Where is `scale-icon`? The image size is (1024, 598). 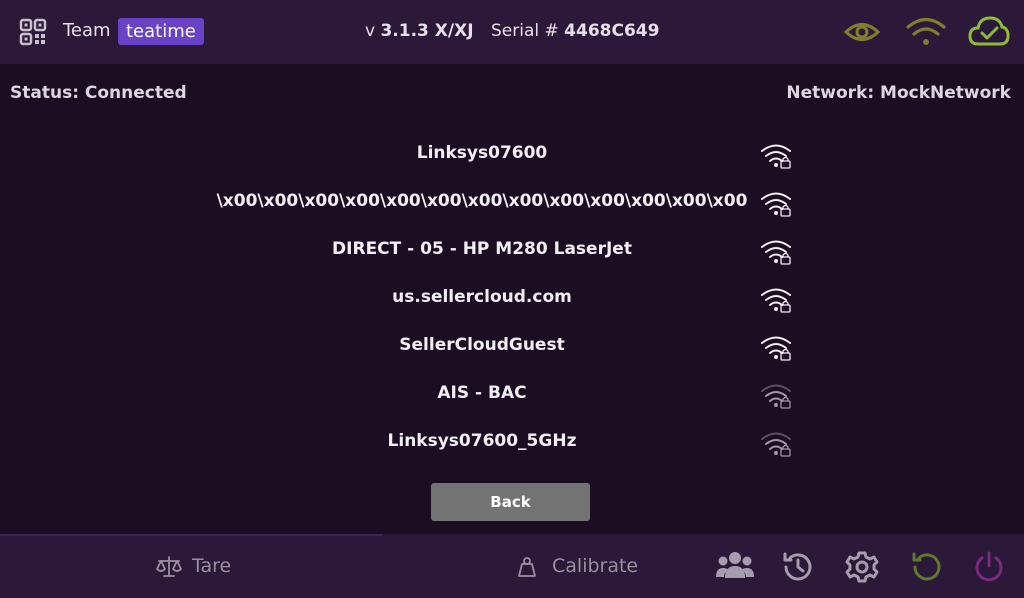 scale-icon is located at coordinates (169, 566).